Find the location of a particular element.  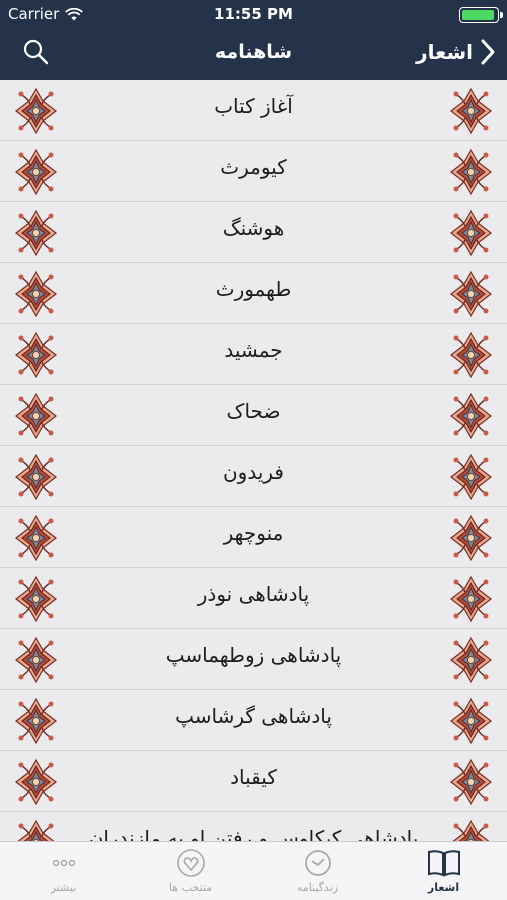

tab-label: اشعار is located at coordinates (443, 887).